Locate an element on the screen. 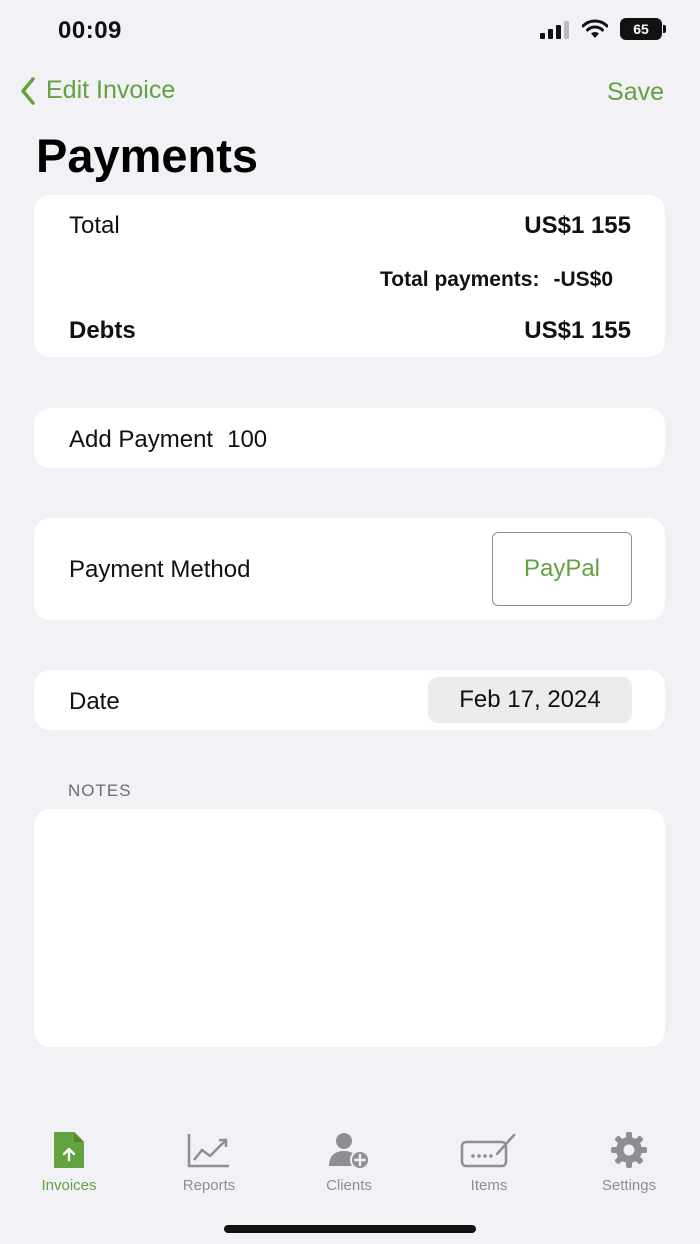  tab-settings: Settings is located at coordinates (629, 1162).